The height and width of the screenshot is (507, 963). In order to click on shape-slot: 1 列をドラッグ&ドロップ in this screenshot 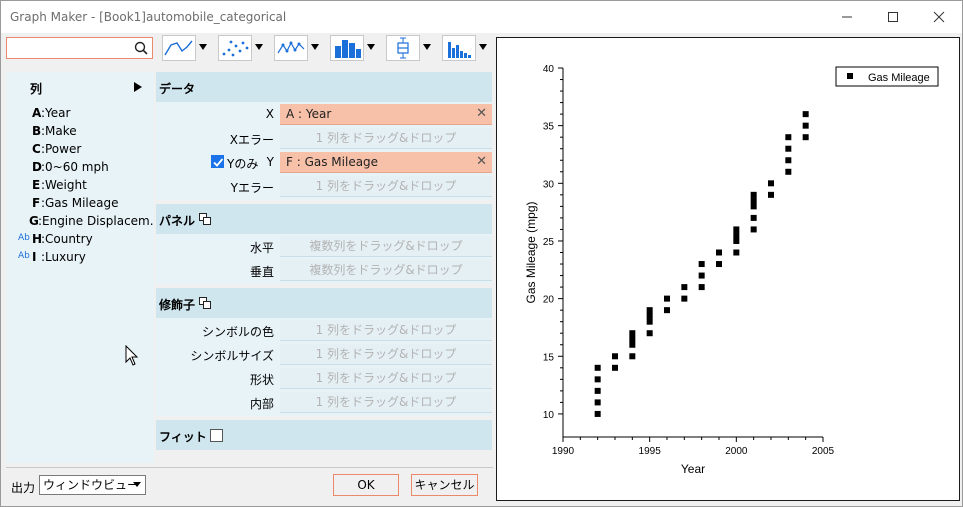, I will do `click(386, 378)`.